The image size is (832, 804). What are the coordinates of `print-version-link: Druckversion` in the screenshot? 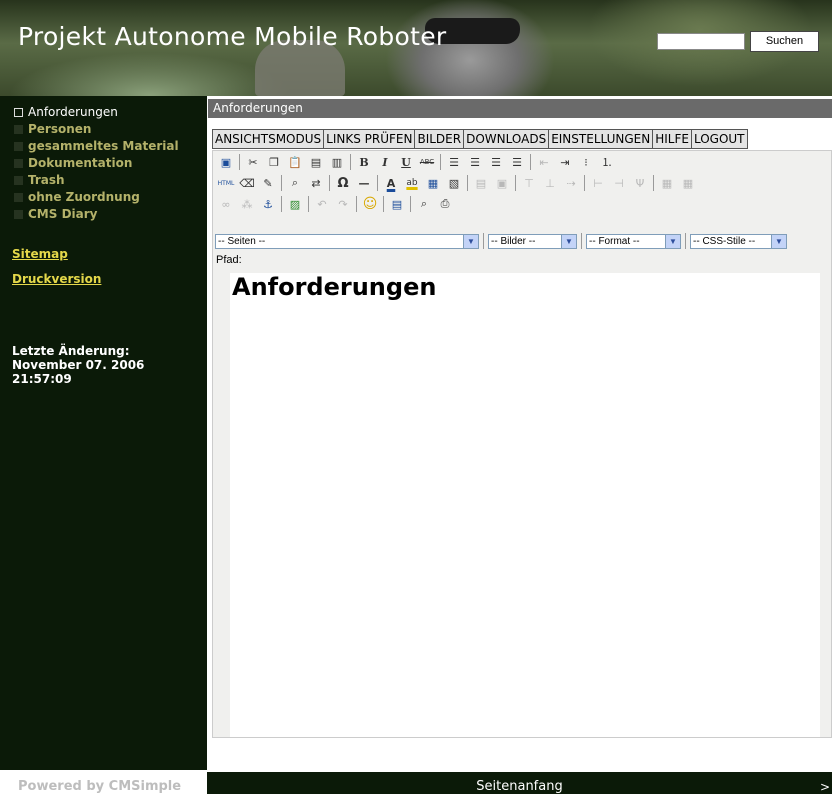 It's located at (56, 279).